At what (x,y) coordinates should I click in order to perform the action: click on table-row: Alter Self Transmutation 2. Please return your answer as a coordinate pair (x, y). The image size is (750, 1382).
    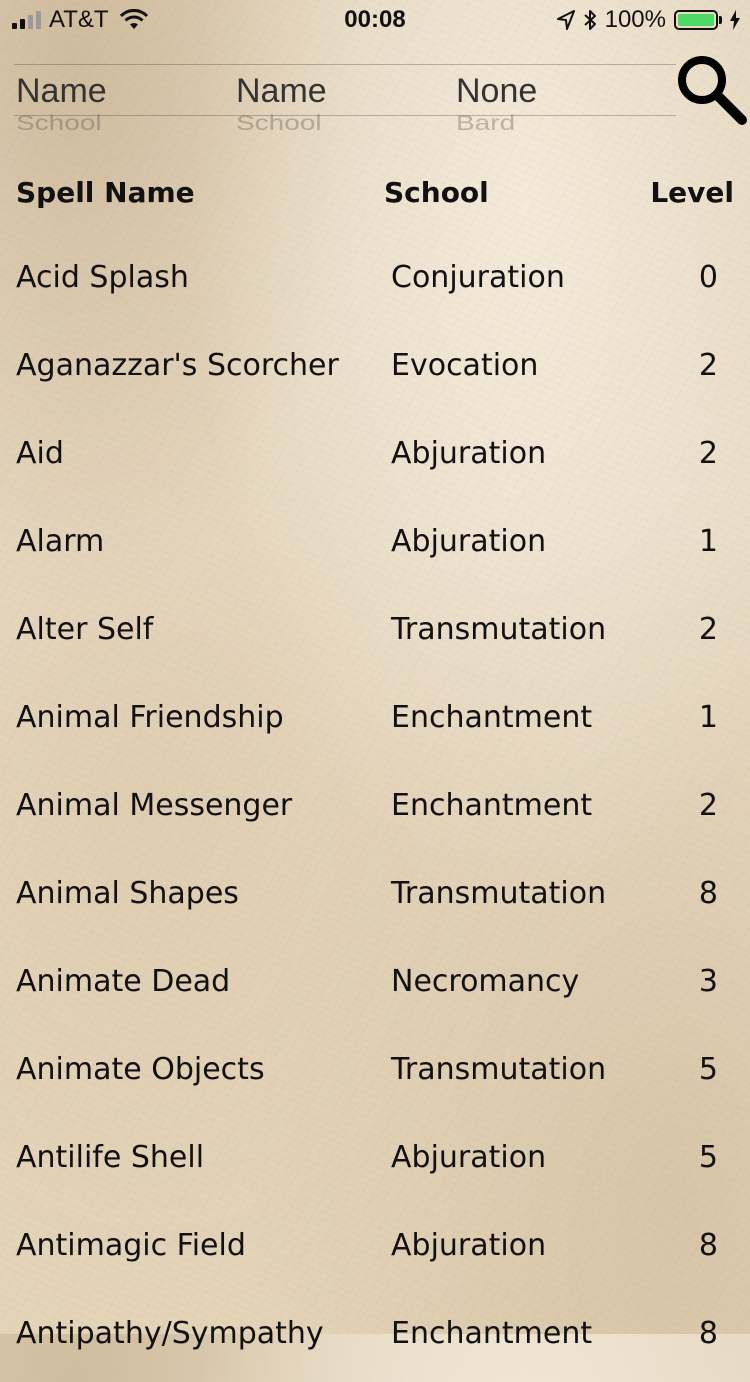
    Looking at the image, I should click on (375, 634).